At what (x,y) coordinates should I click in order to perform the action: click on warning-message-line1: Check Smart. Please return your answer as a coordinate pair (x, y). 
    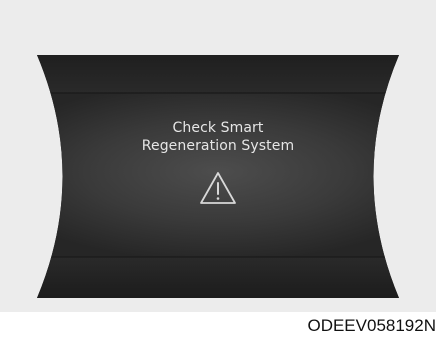
    Looking at the image, I should click on (218, 128).